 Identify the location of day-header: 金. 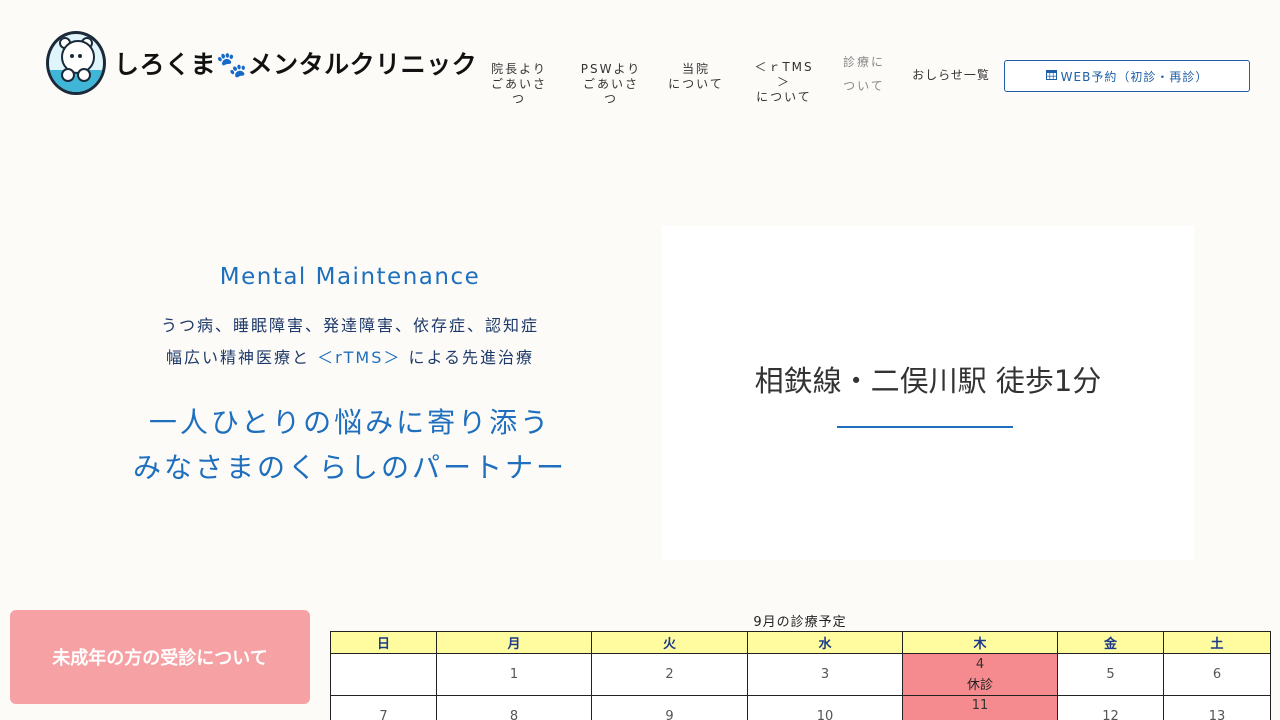
(1110, 642).